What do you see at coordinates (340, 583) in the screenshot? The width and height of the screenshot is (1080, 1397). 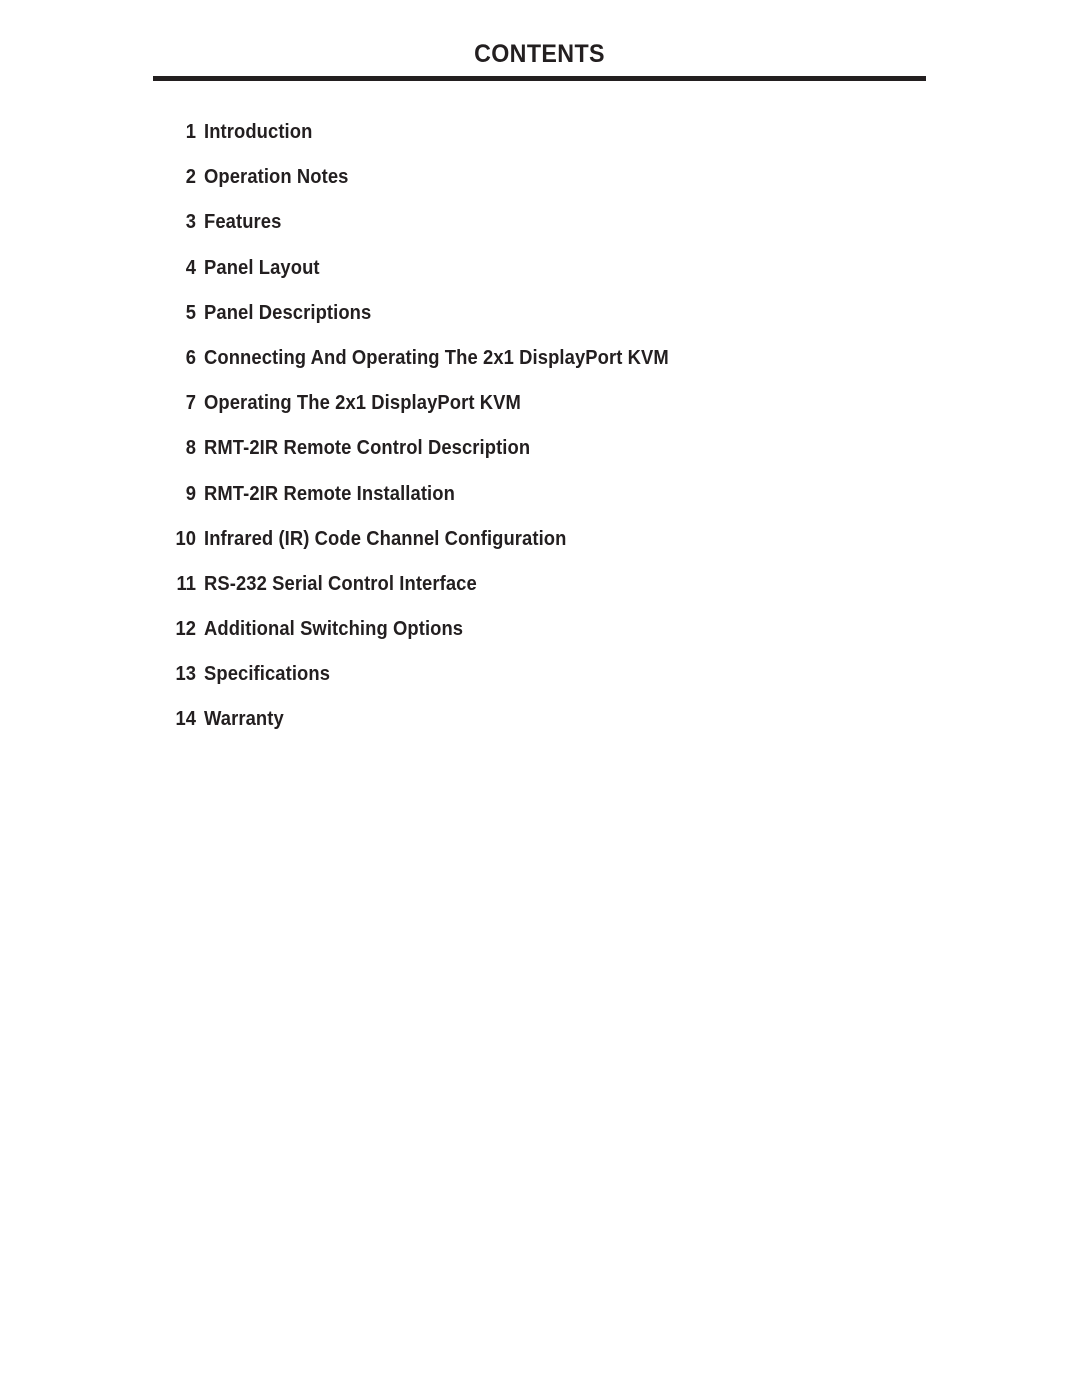 I see `toc-entry-title: RS-232 Serial Control Interface` at bounding box center [340, 583].